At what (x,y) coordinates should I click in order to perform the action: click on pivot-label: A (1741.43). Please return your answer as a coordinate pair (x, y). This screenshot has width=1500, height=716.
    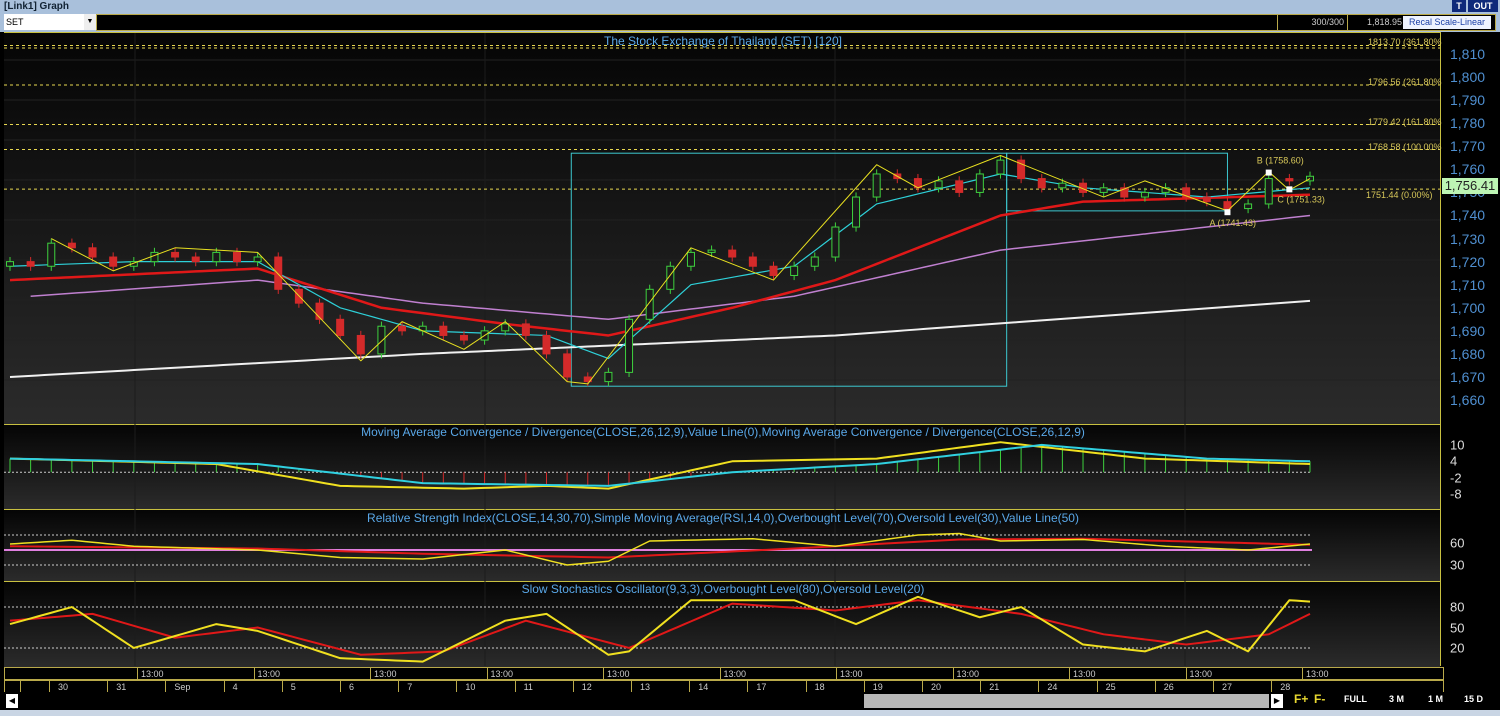
    Looking at the image, I should click on (1232, 223).